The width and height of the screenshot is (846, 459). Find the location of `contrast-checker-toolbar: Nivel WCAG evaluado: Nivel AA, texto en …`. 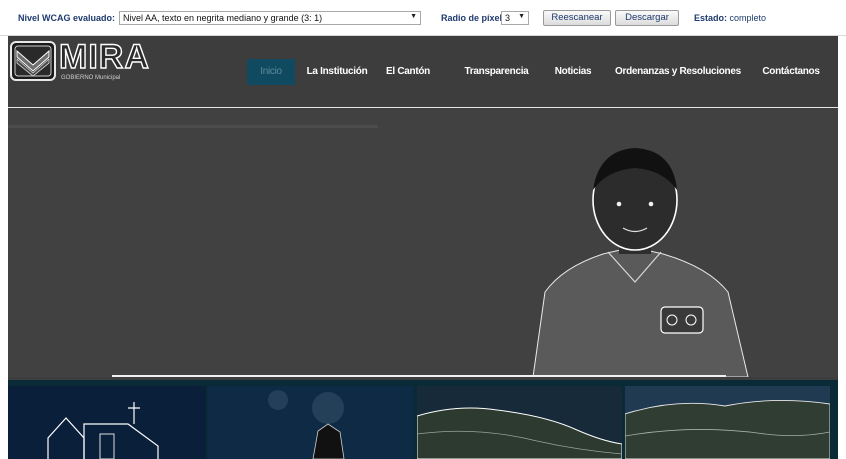

contrast-checker-toolbar: Nivel WCAG evaluado: Nivel AA, texto en … is located at coordinates (423, 18).